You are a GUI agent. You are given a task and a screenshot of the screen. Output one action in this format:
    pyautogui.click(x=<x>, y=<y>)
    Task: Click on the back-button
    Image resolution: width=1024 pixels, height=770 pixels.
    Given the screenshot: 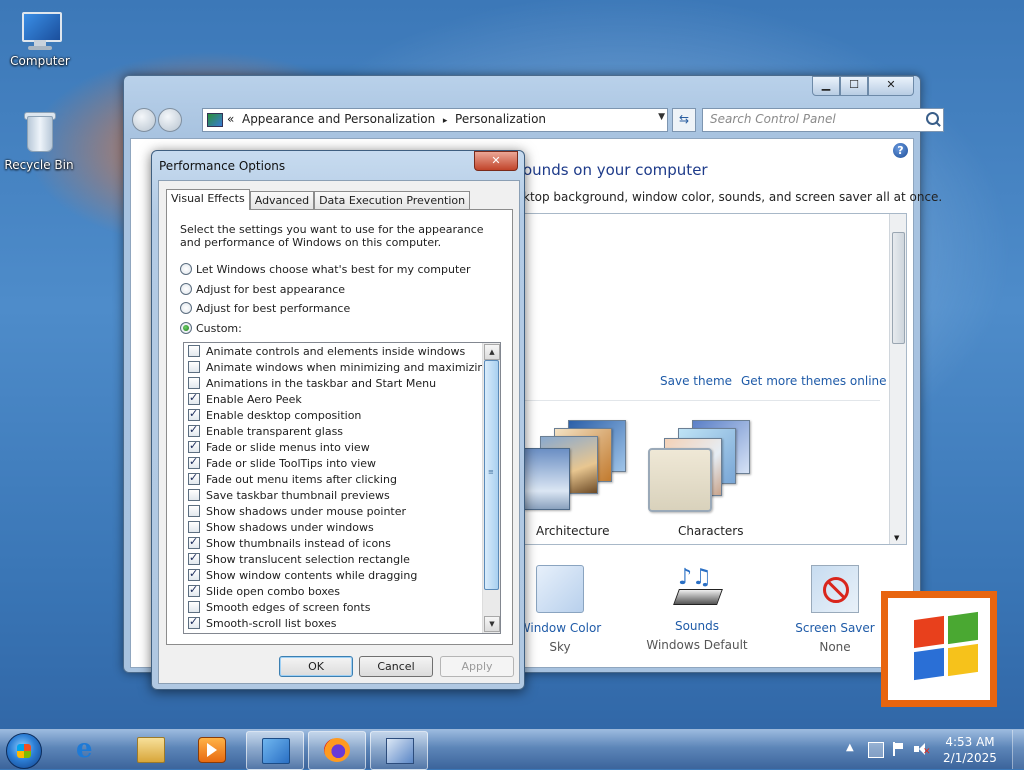 What is the action you would take?
    pyautogui.click(x=144, y=120)
    